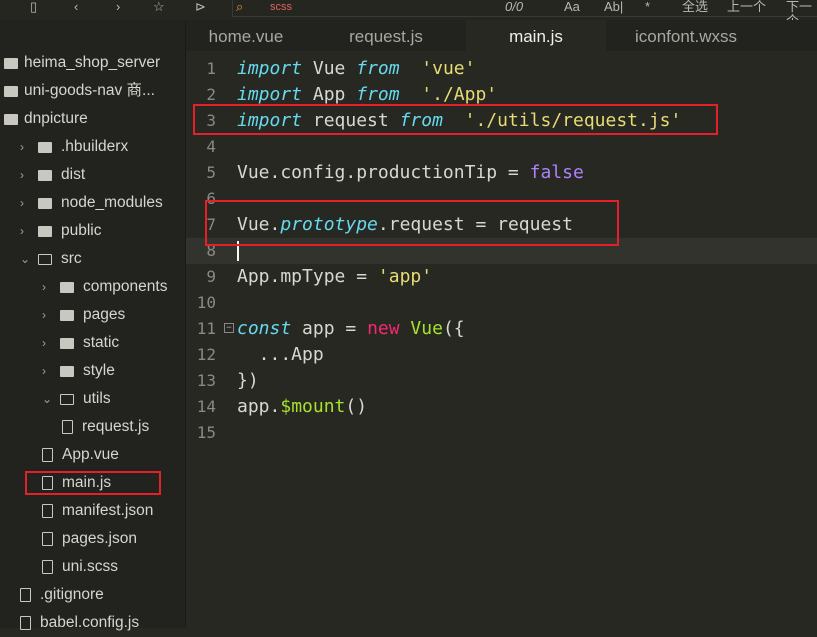  Describe the element at coordinates (383, 328) in the screenshot. I see `code-token: new` at that location.